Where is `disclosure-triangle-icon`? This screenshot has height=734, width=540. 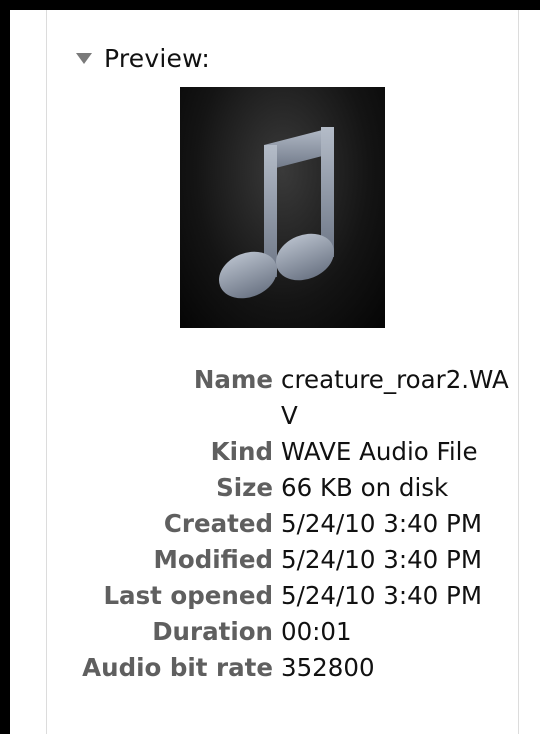 disclosure-triangle-icon is located at coordinates (84, 58).